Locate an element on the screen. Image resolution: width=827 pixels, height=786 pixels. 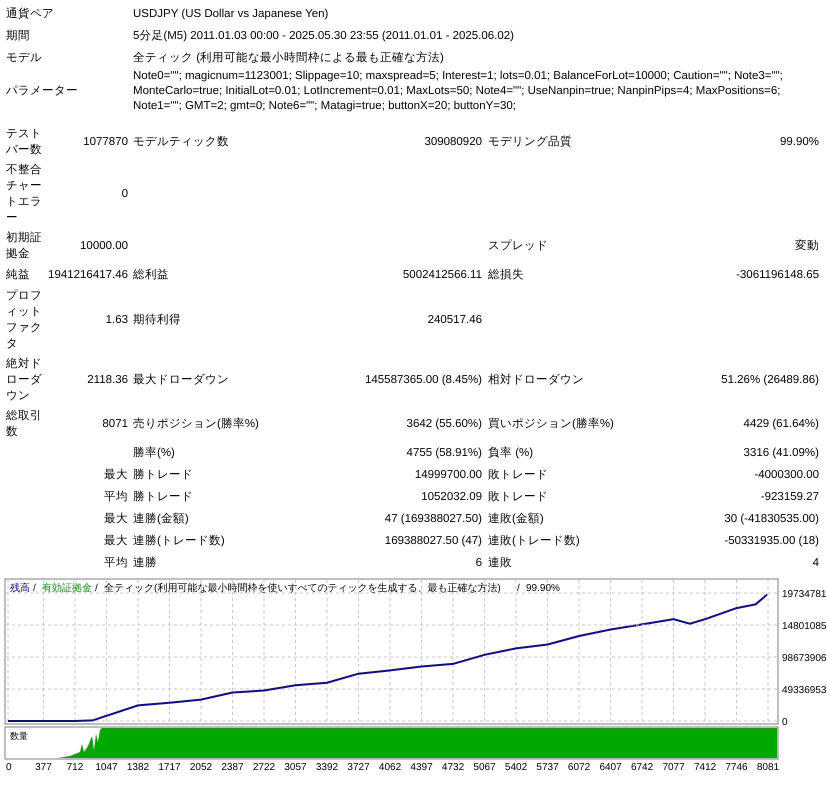
field-label: 通貨ペア is located at coordinates (30, 14).